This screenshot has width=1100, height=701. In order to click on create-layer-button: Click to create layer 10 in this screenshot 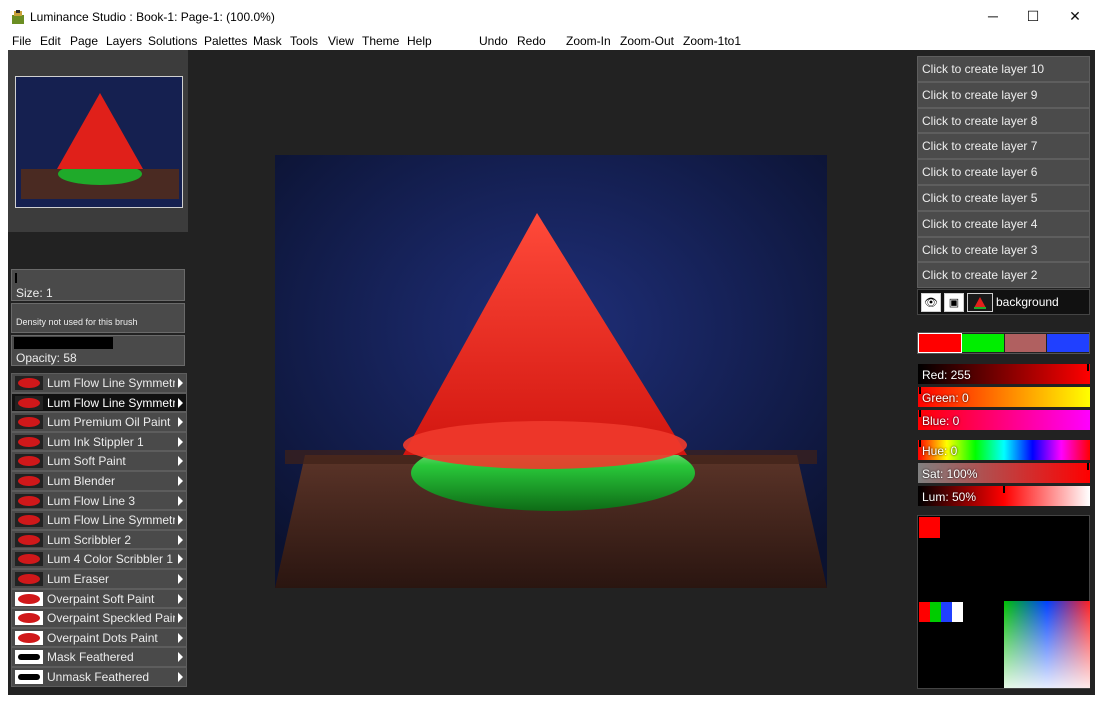, I will do `click(1003, 69)`.